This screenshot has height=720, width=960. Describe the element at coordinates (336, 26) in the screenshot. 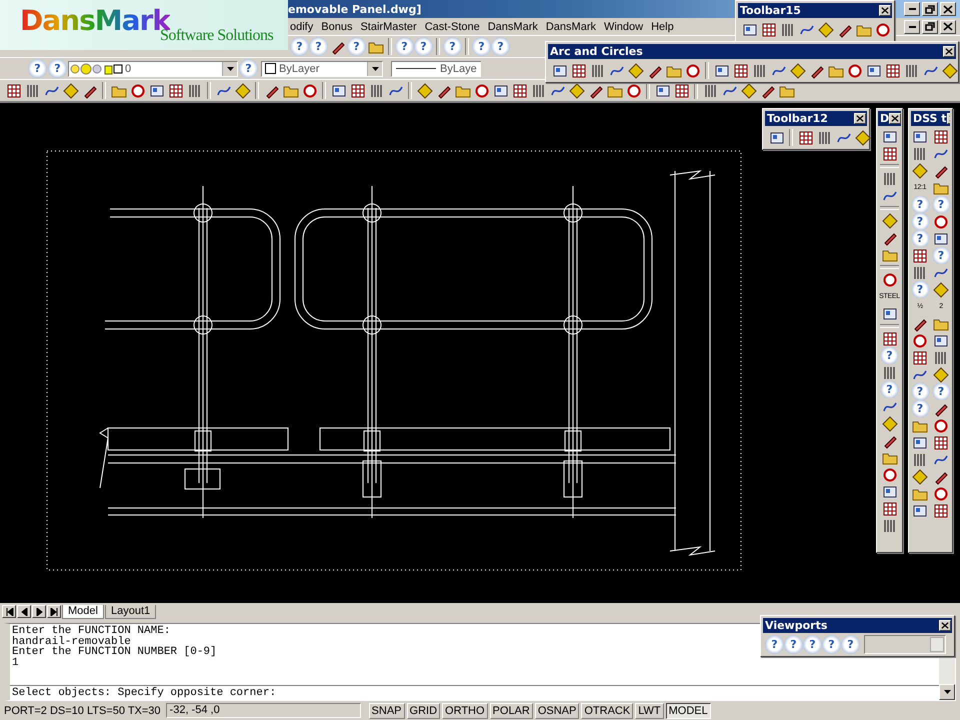

I see `menu-item: Bonus` at that location.